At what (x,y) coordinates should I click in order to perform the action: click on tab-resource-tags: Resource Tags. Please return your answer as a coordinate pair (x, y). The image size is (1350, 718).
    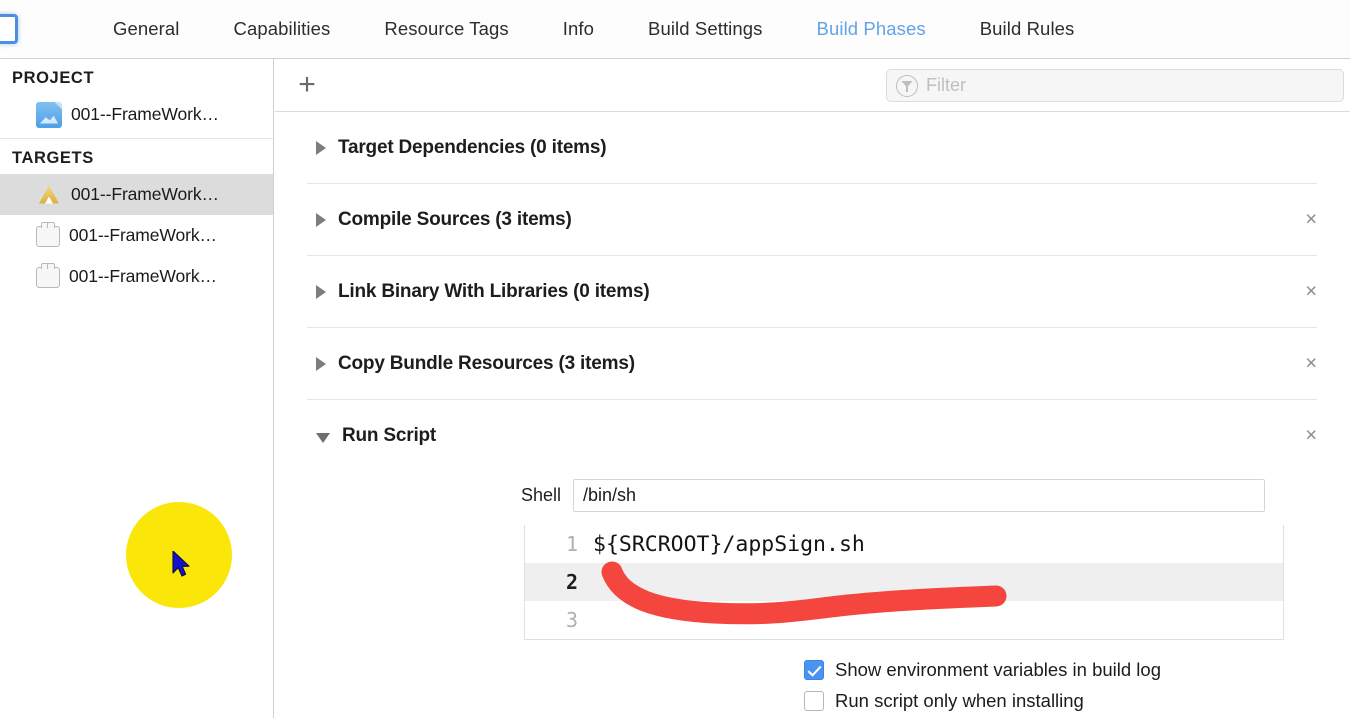
    Looking at the image, I should click on (446, 29).